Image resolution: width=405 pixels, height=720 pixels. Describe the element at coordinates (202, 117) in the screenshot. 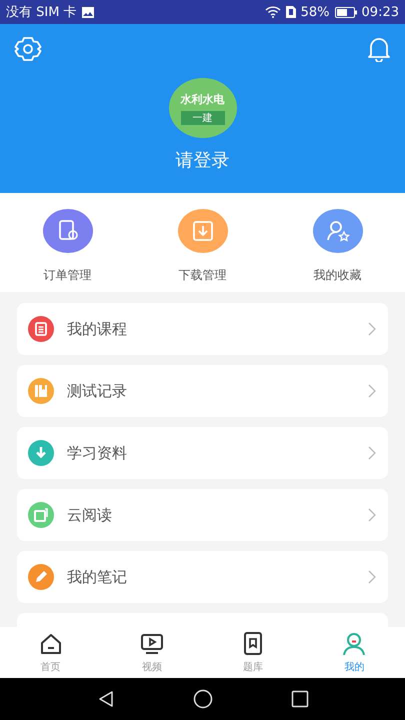

I see `logo-subtitle: 一建` at that location.